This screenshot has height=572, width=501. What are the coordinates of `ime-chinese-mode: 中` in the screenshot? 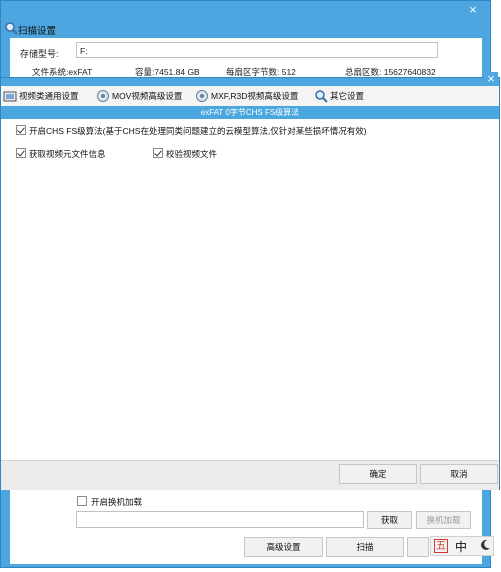 It's located at (461, 546).